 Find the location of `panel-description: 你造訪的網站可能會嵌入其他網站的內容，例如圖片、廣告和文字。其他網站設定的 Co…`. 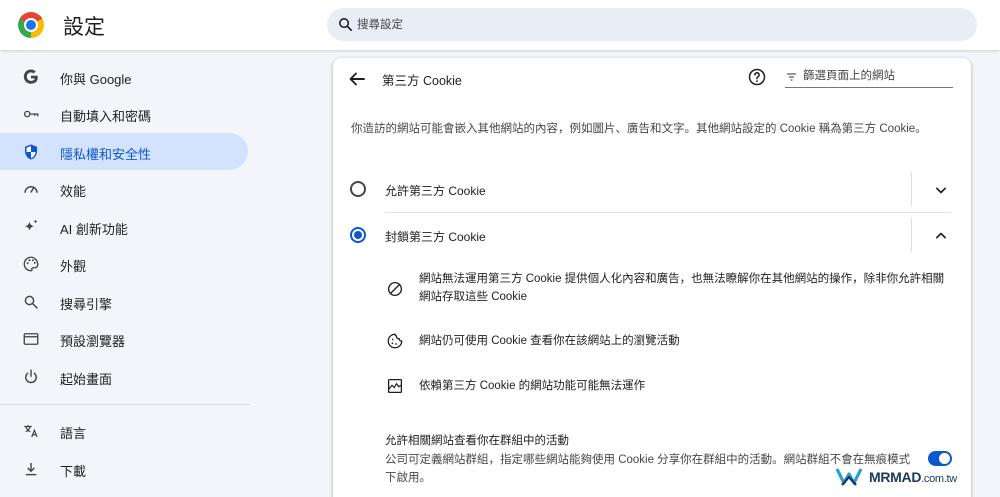

panel-description: 你造訪的網站可能會嵌入其他網站的內容，例如圖片、廣告和文字。其他網站設定的 Co… is located at coordinates (639, 129).